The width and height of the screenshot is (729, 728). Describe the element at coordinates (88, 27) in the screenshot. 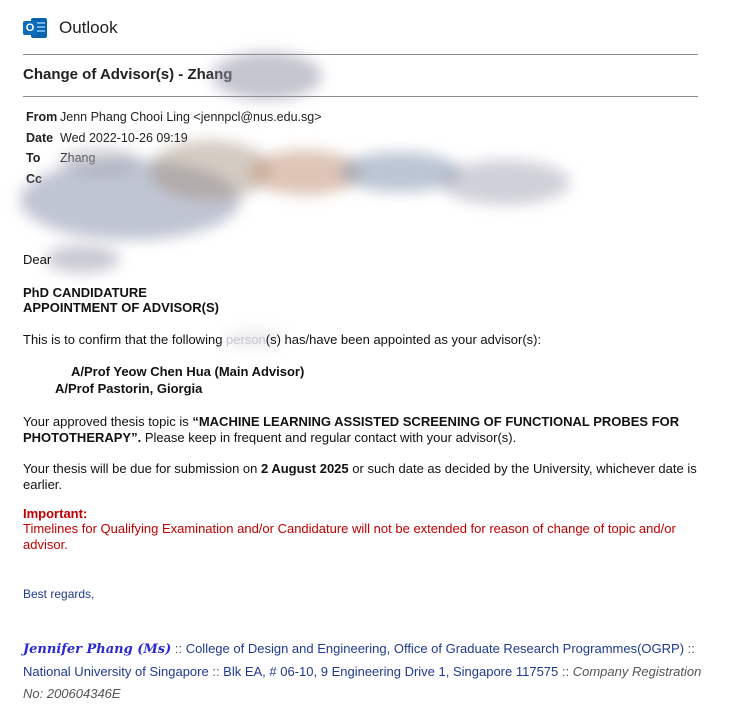

I see `app-title: Outlook` at that location.